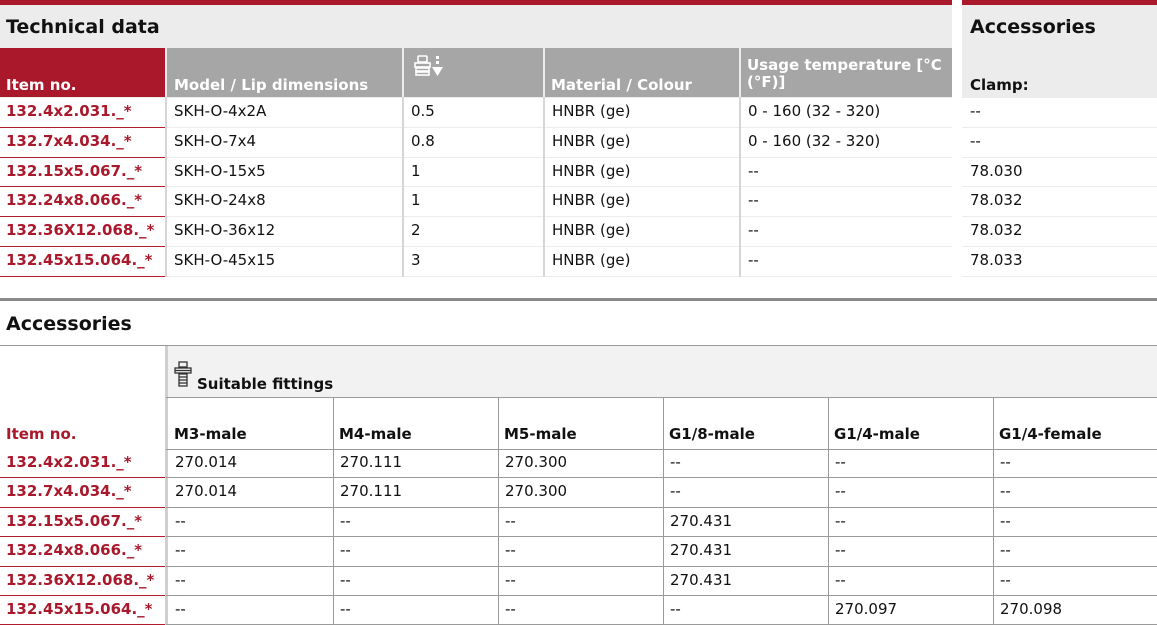 Image resolution: width=1157 pixels, height=625 pixels. I want to click on technical-cell: SKH-O-45x15, so click(284, 261).